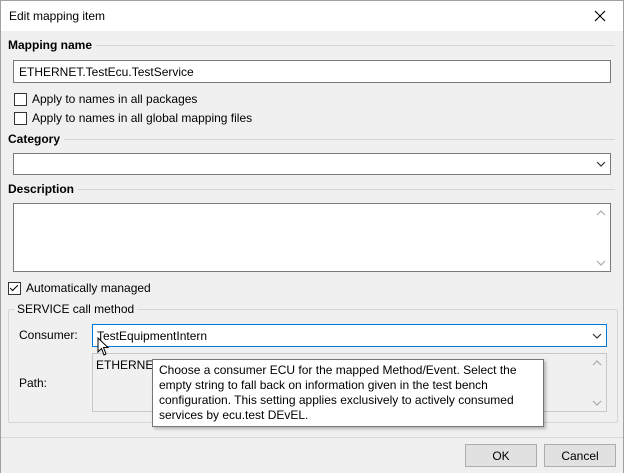 This screenshot has width=624, height=473. I want to click on window-title: Edit mapping item, so click(57, 16).